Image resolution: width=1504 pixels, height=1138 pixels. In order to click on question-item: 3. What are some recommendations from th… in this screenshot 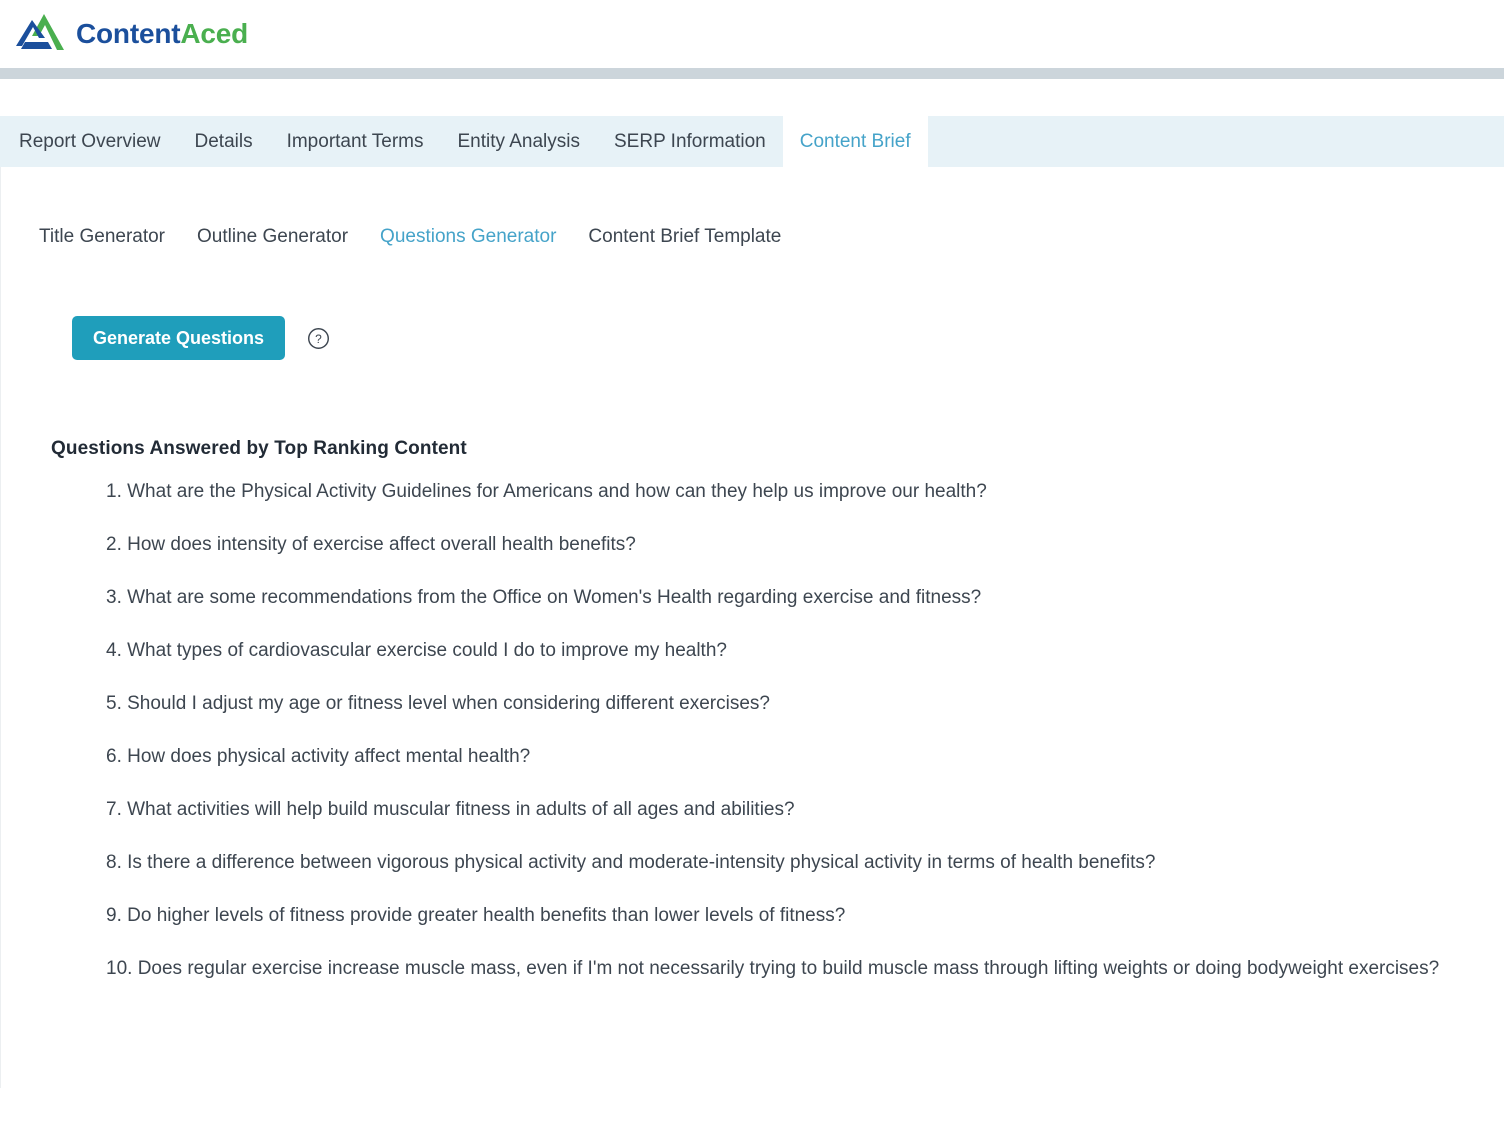, I will do `click(544, 597)`.